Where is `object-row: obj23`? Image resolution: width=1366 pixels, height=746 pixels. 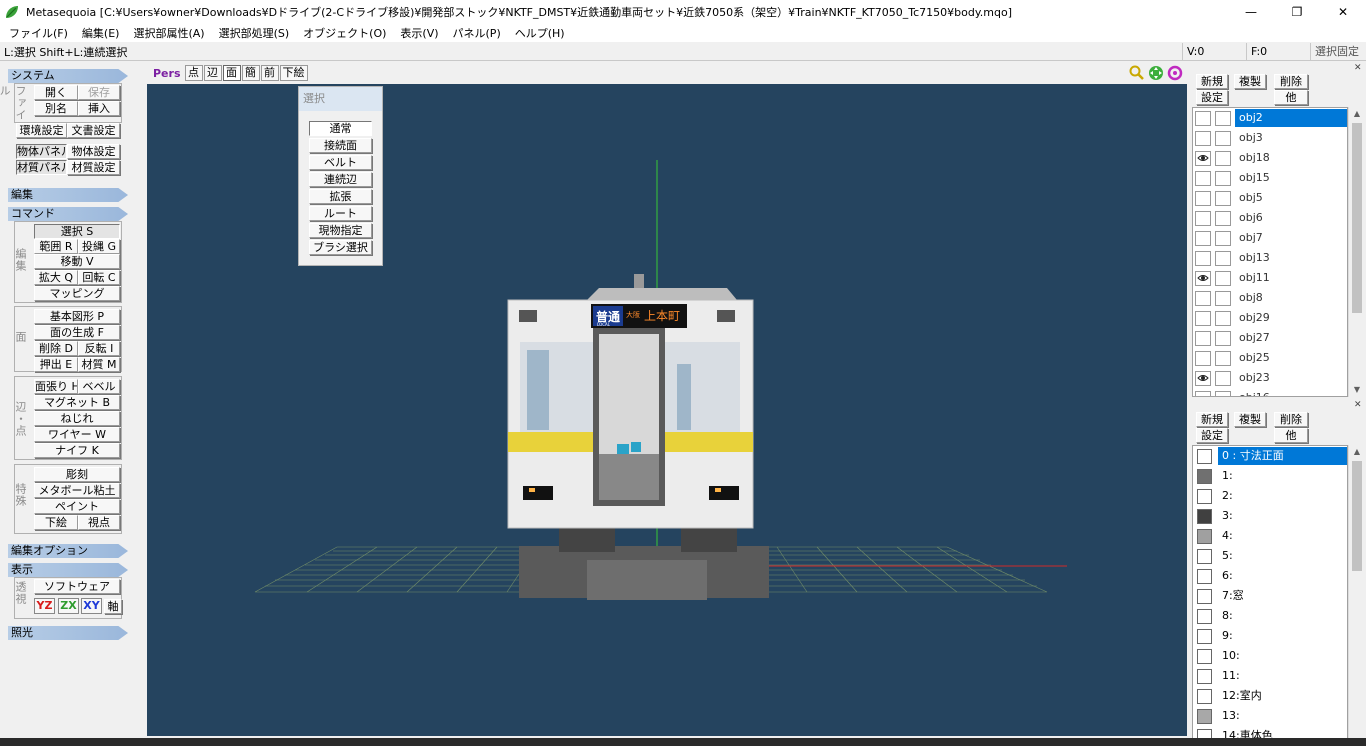
object-row: obj23 is located at coordinates (1270, 378).